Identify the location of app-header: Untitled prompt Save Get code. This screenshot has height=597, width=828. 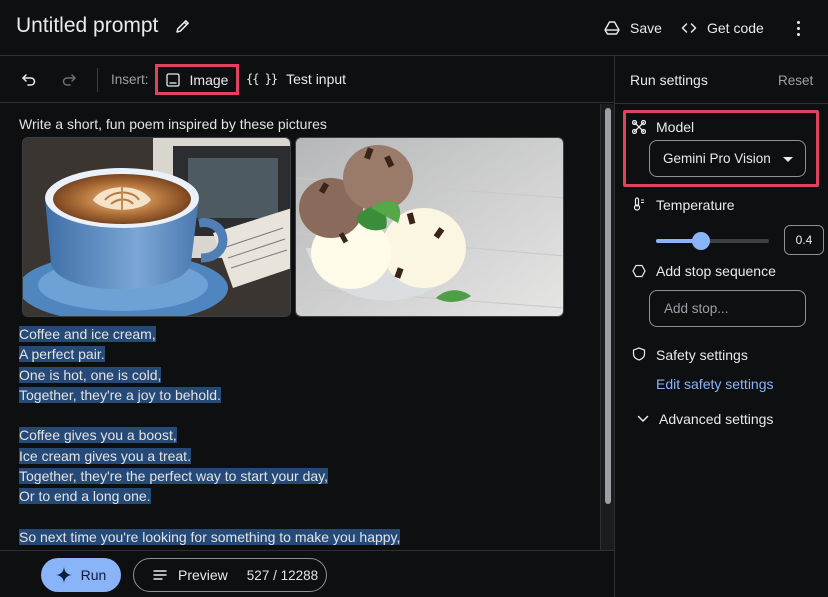
(414, 28).